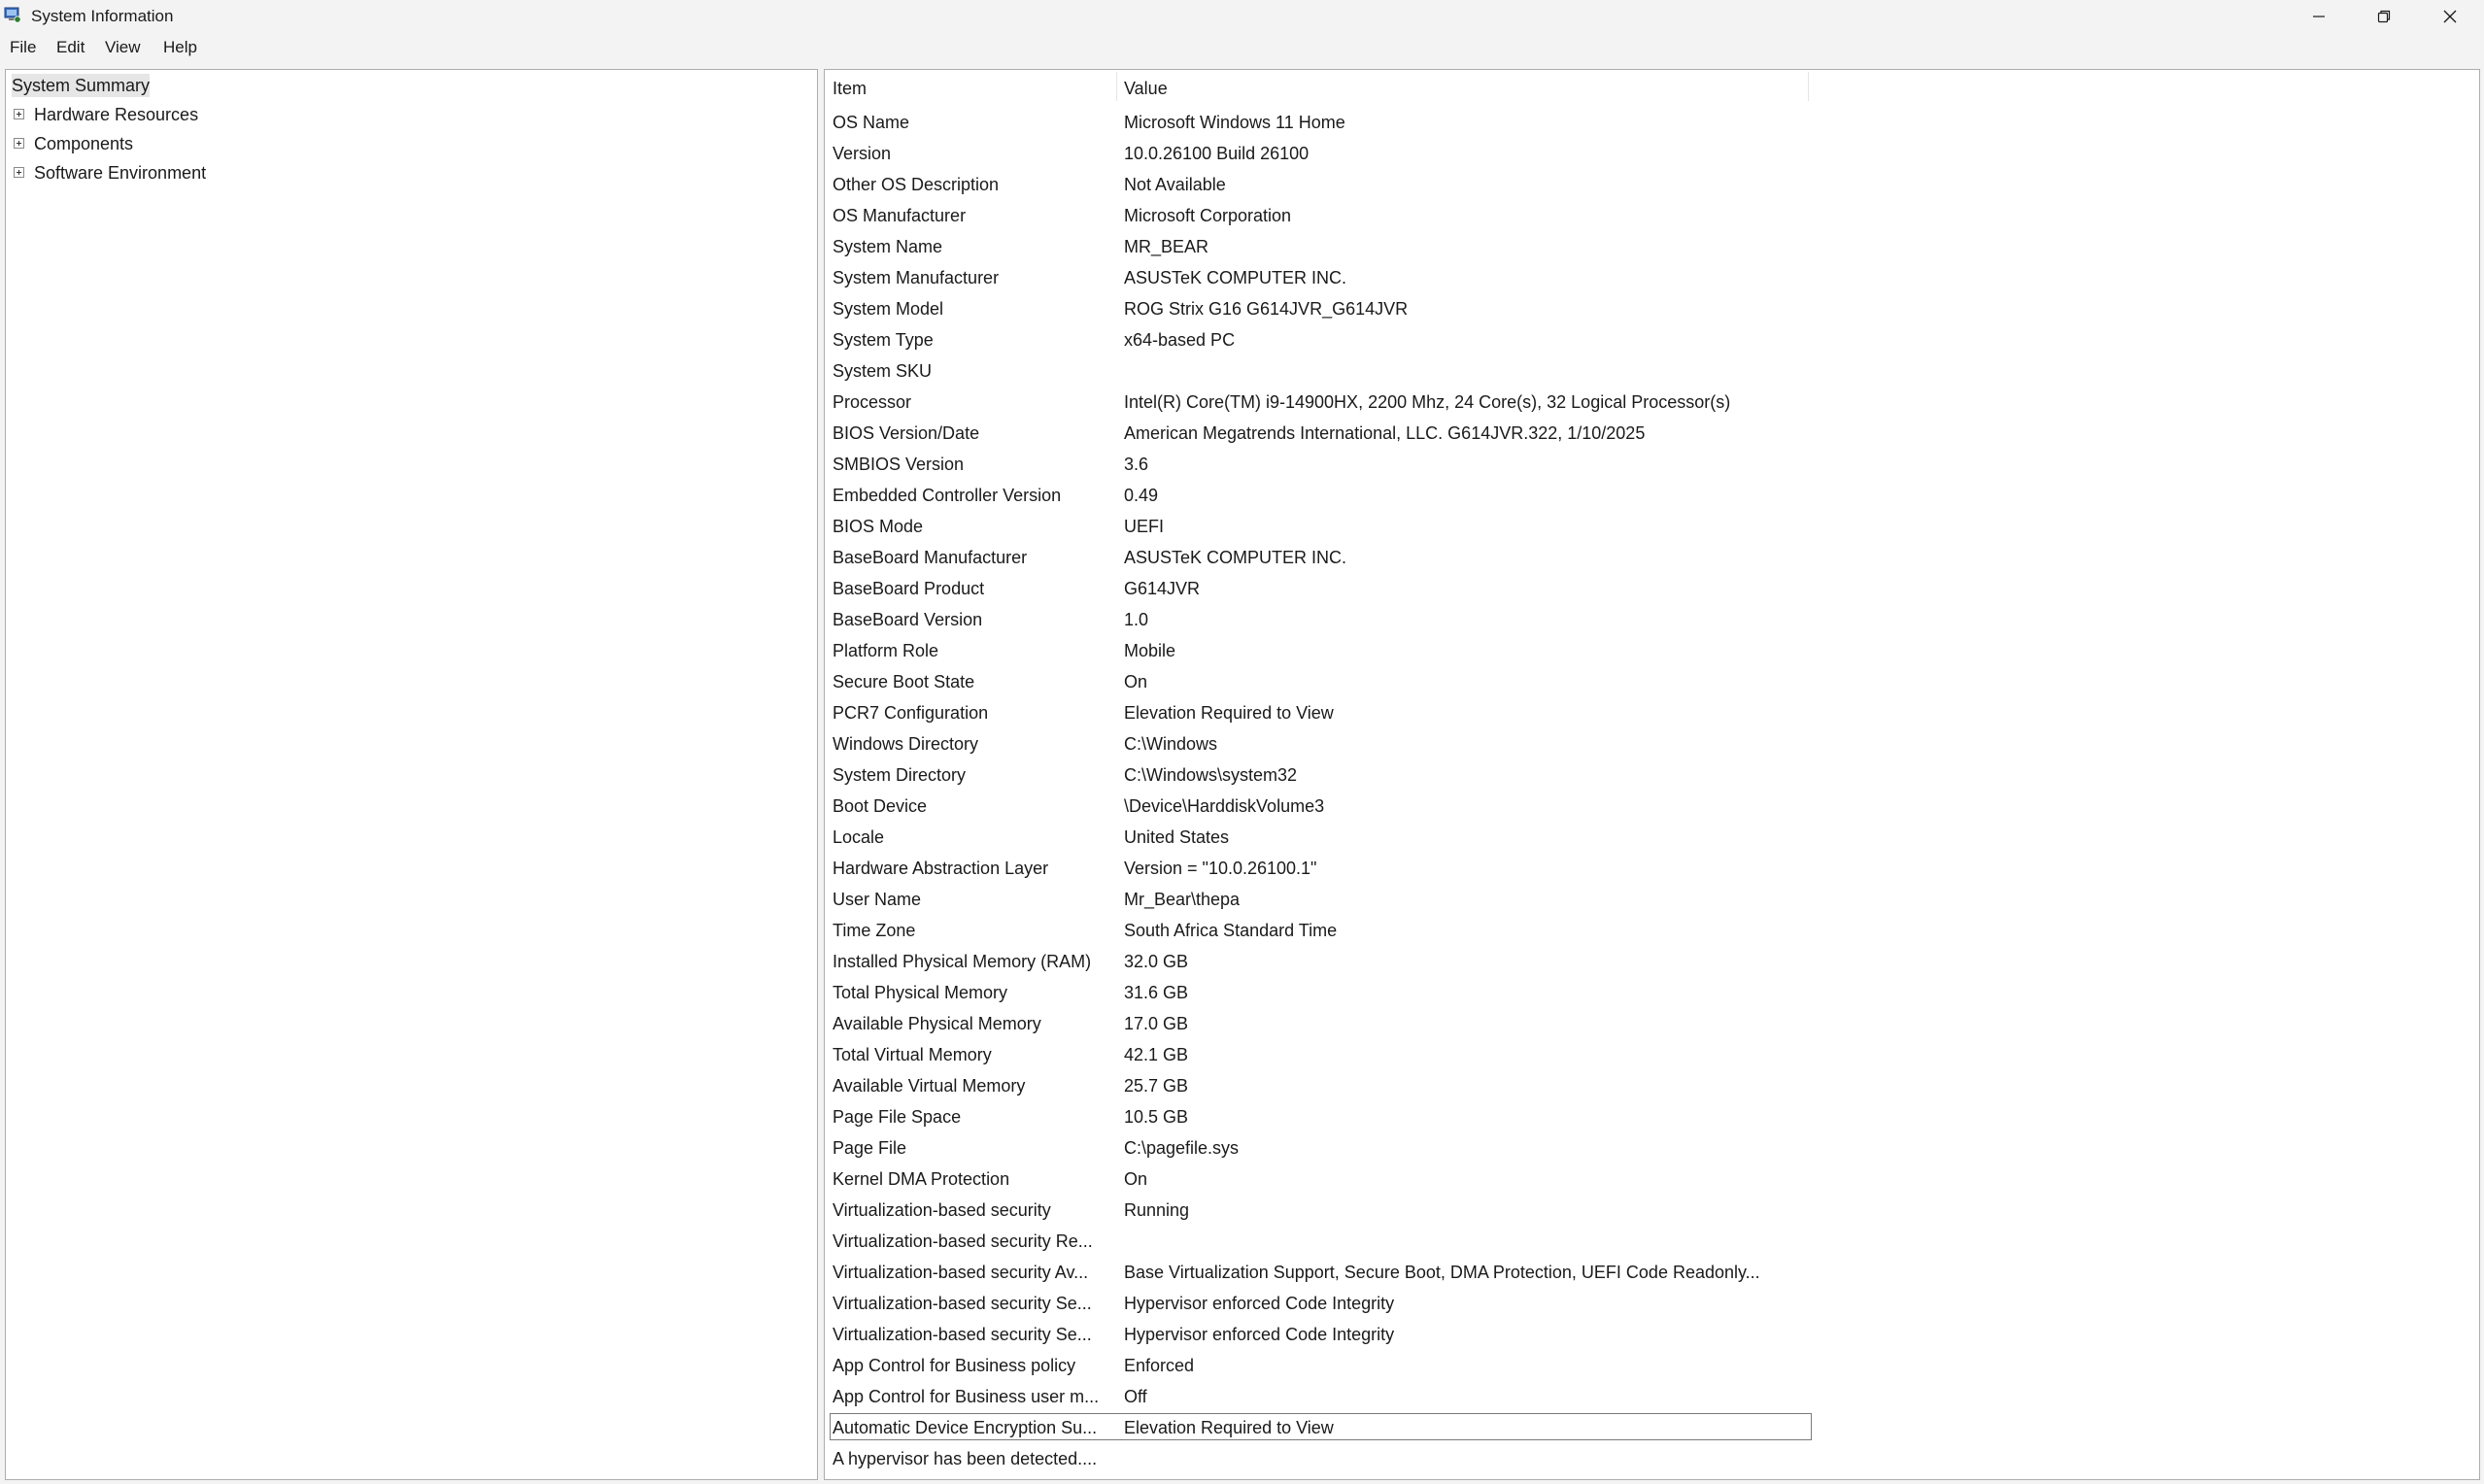  I want to click on table-row: BaseBoard Version 1.0, so click(1652, 619).